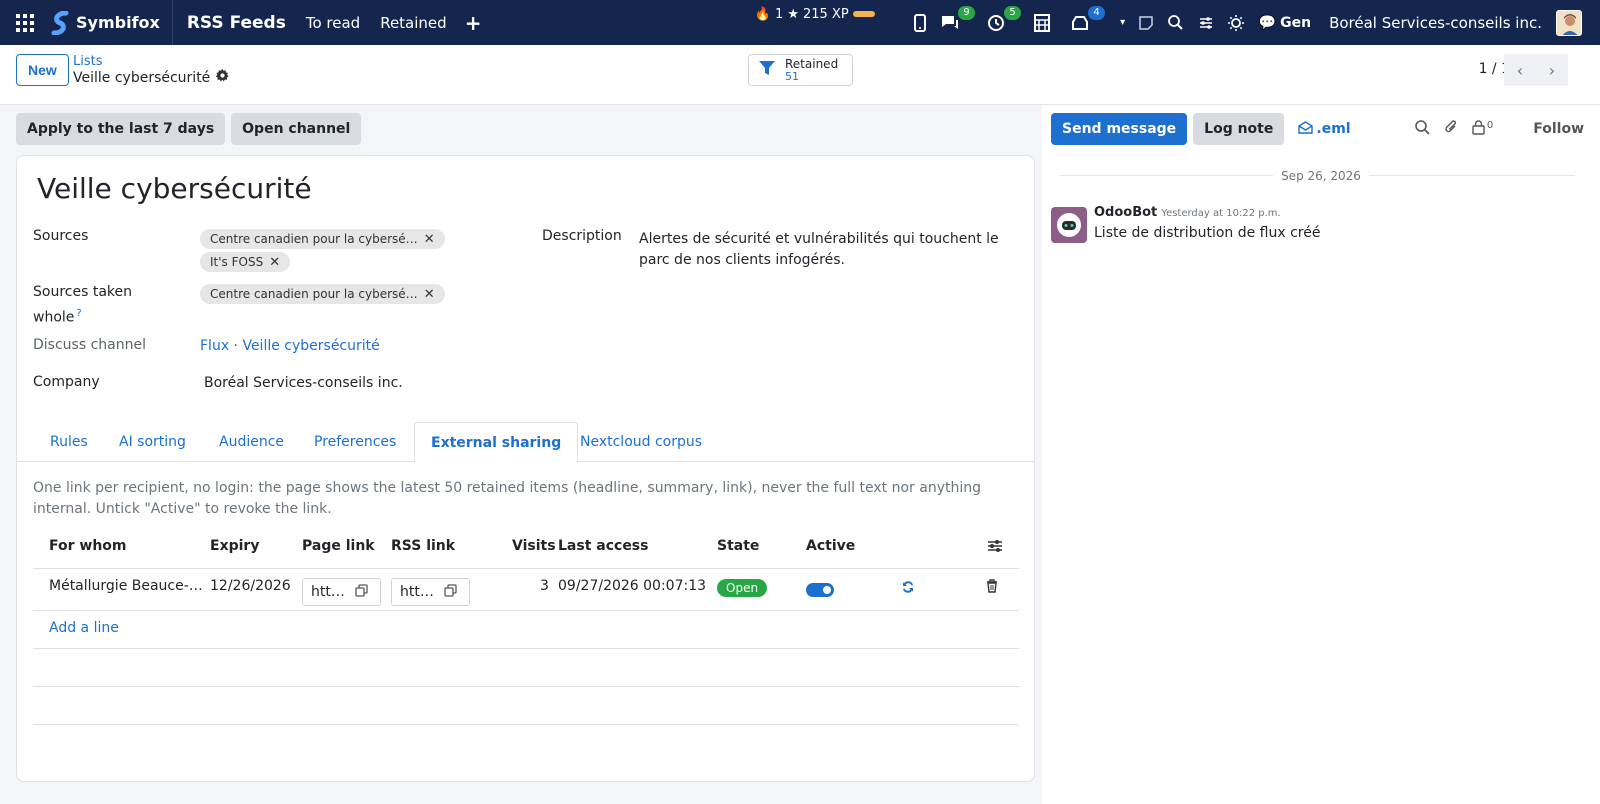 The image size is (1600, 804). I want to click on gen-assistant-button: 💬 Gen, so click(1285, 23).